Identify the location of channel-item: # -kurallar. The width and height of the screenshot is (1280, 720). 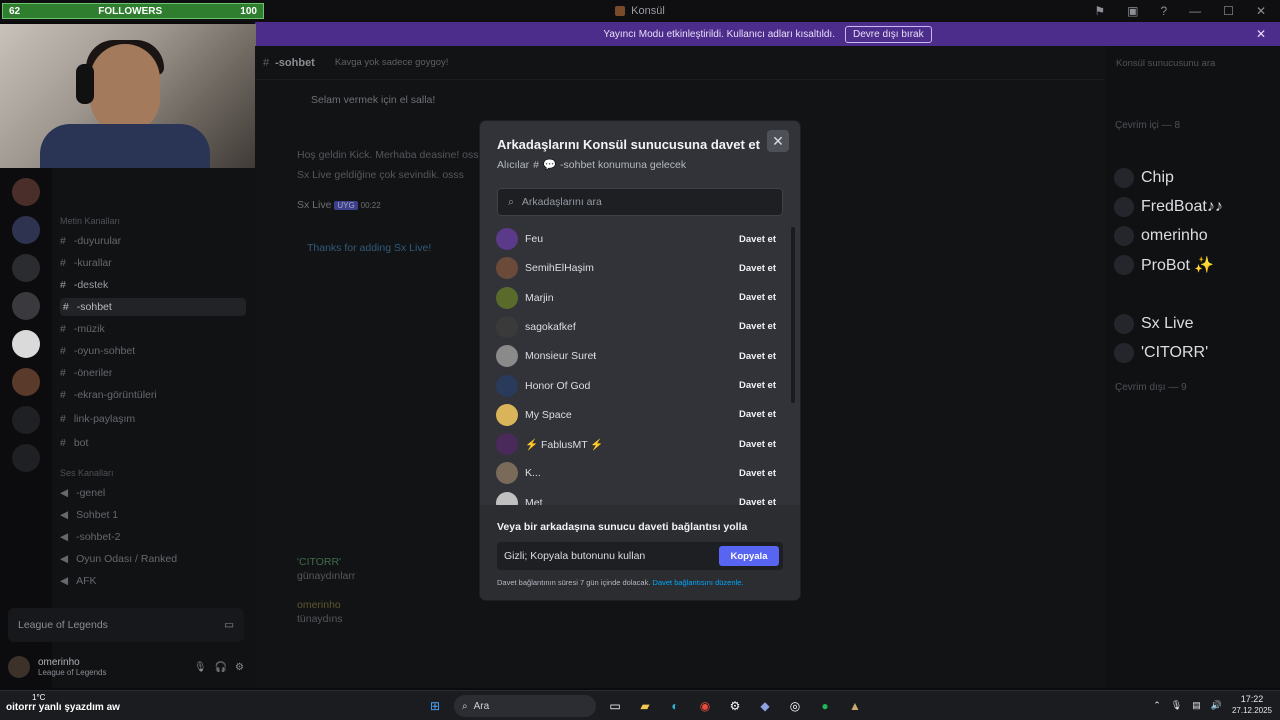
(86, 263).